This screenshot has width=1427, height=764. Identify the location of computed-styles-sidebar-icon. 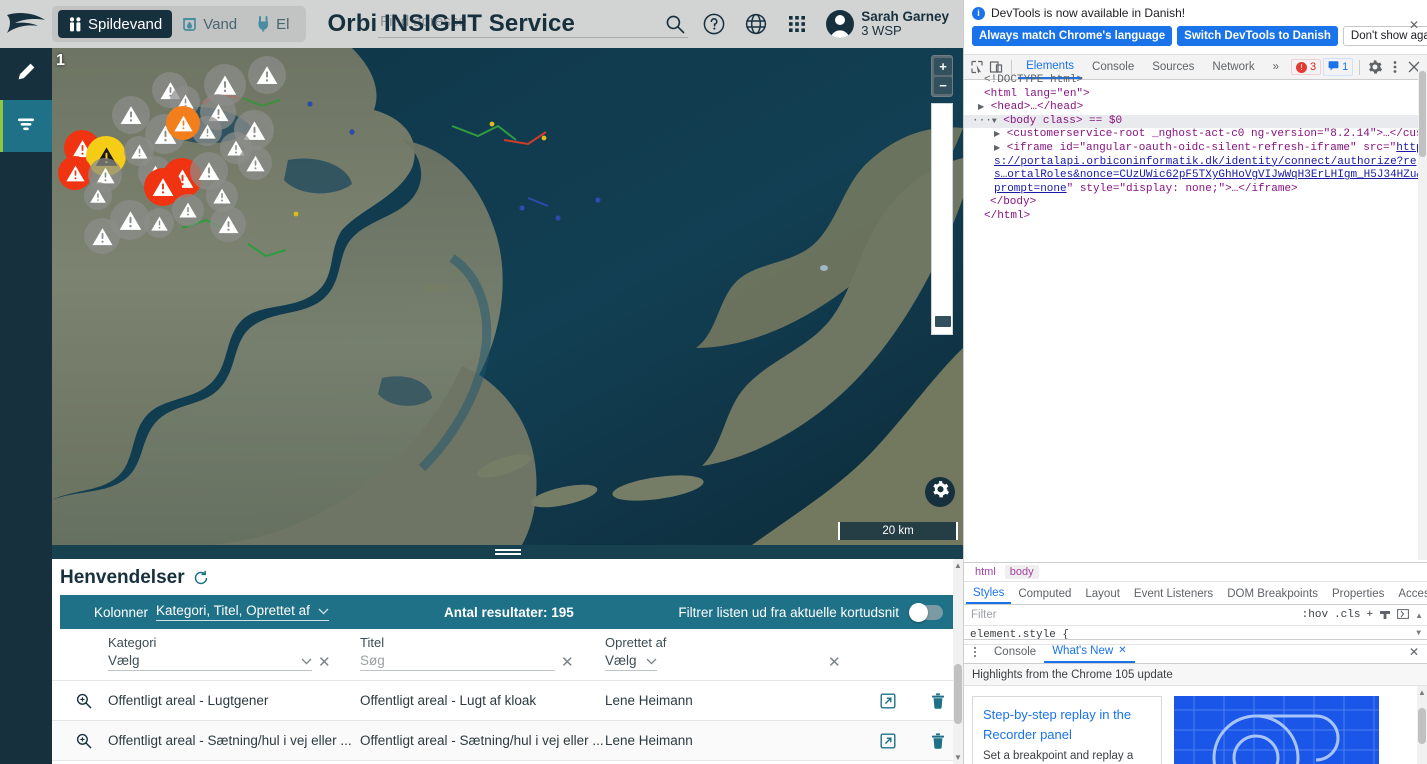
(1385, 615).